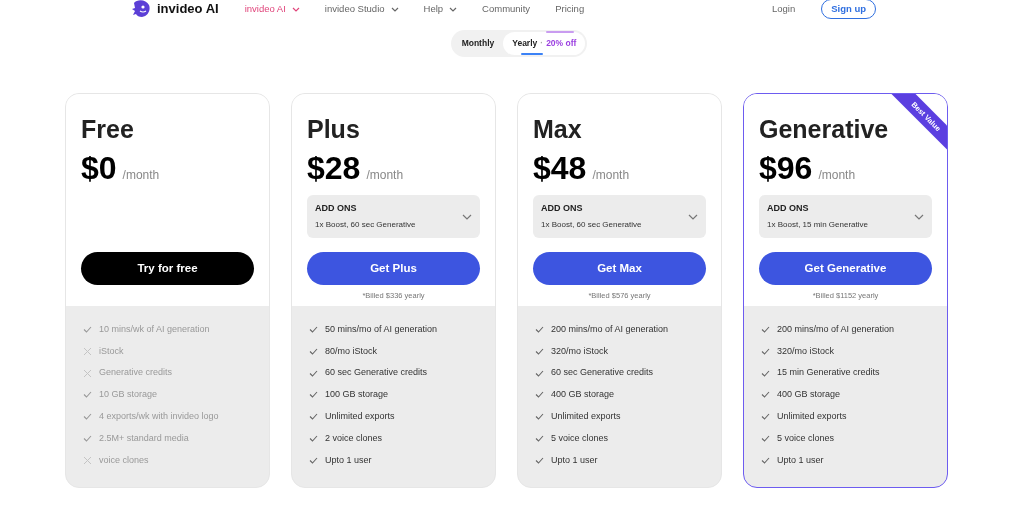 The image size is (1024, 510). Describe the element at coordinates (124, 460) in the screenshot. I see `feature-text: voice clones` at that location.